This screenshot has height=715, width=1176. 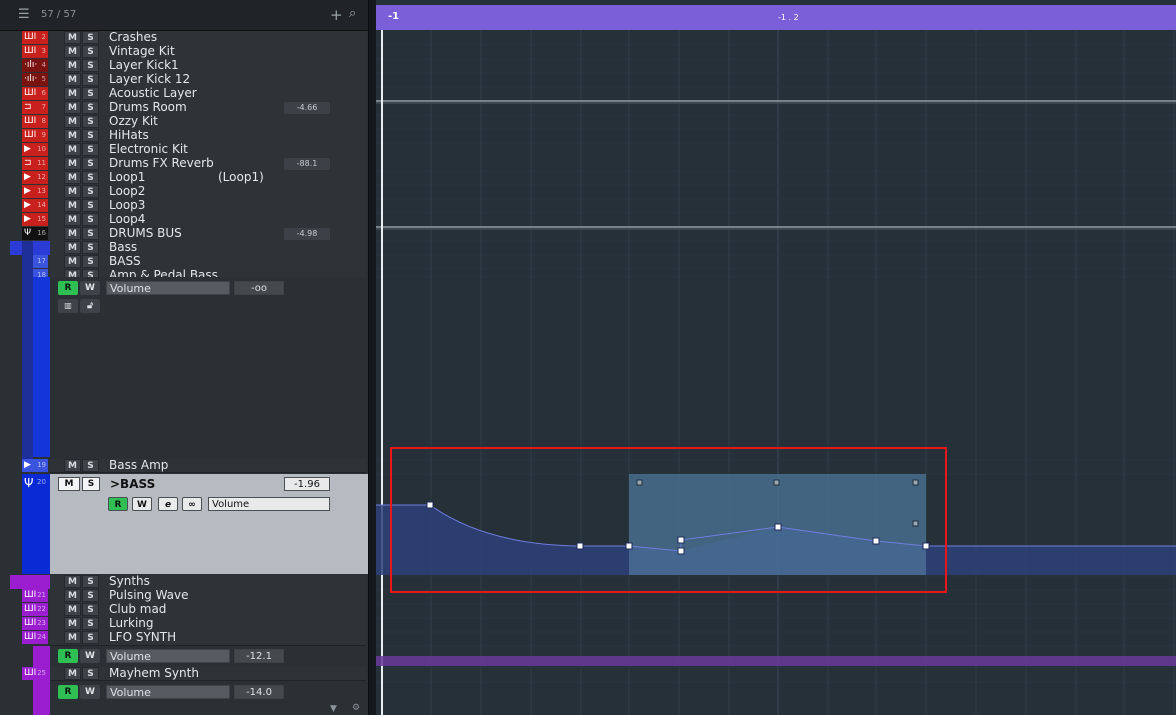 What do you see at coordinates (35, 177) in the screenshot?
I see `track-type-icon: ▶ 12` at bounding box center [35, 177].